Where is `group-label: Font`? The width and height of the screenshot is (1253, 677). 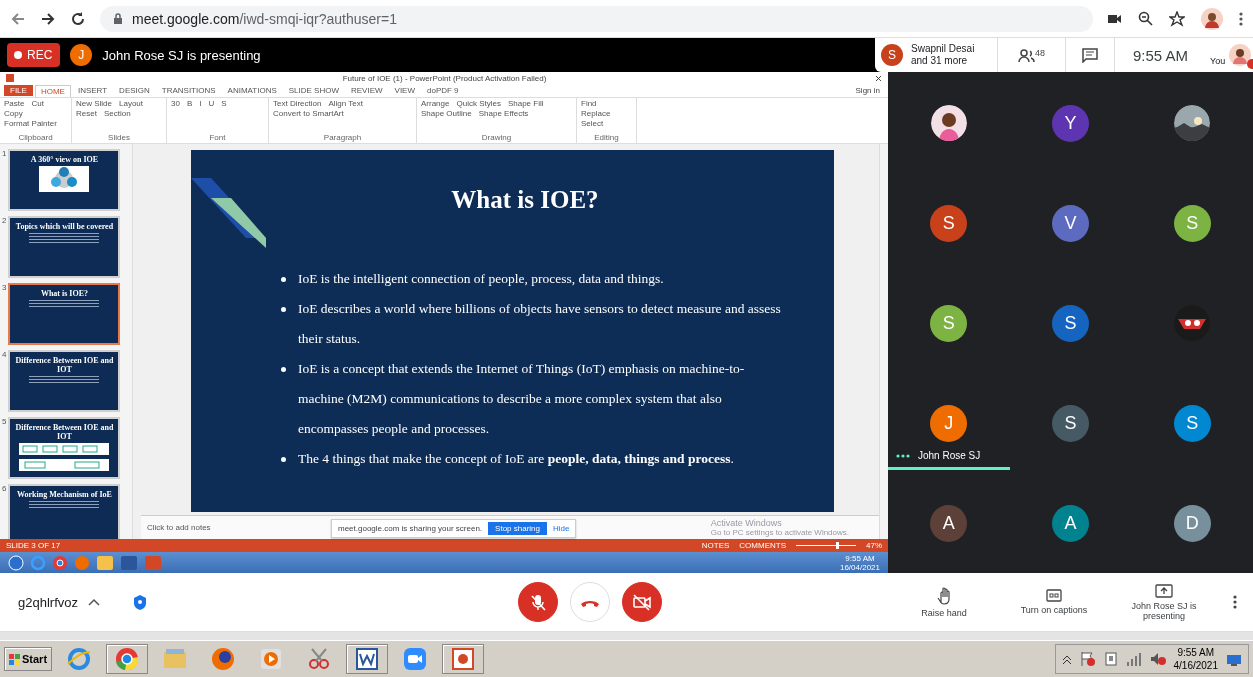 group-label: Font is located at coordinates (217, 138).